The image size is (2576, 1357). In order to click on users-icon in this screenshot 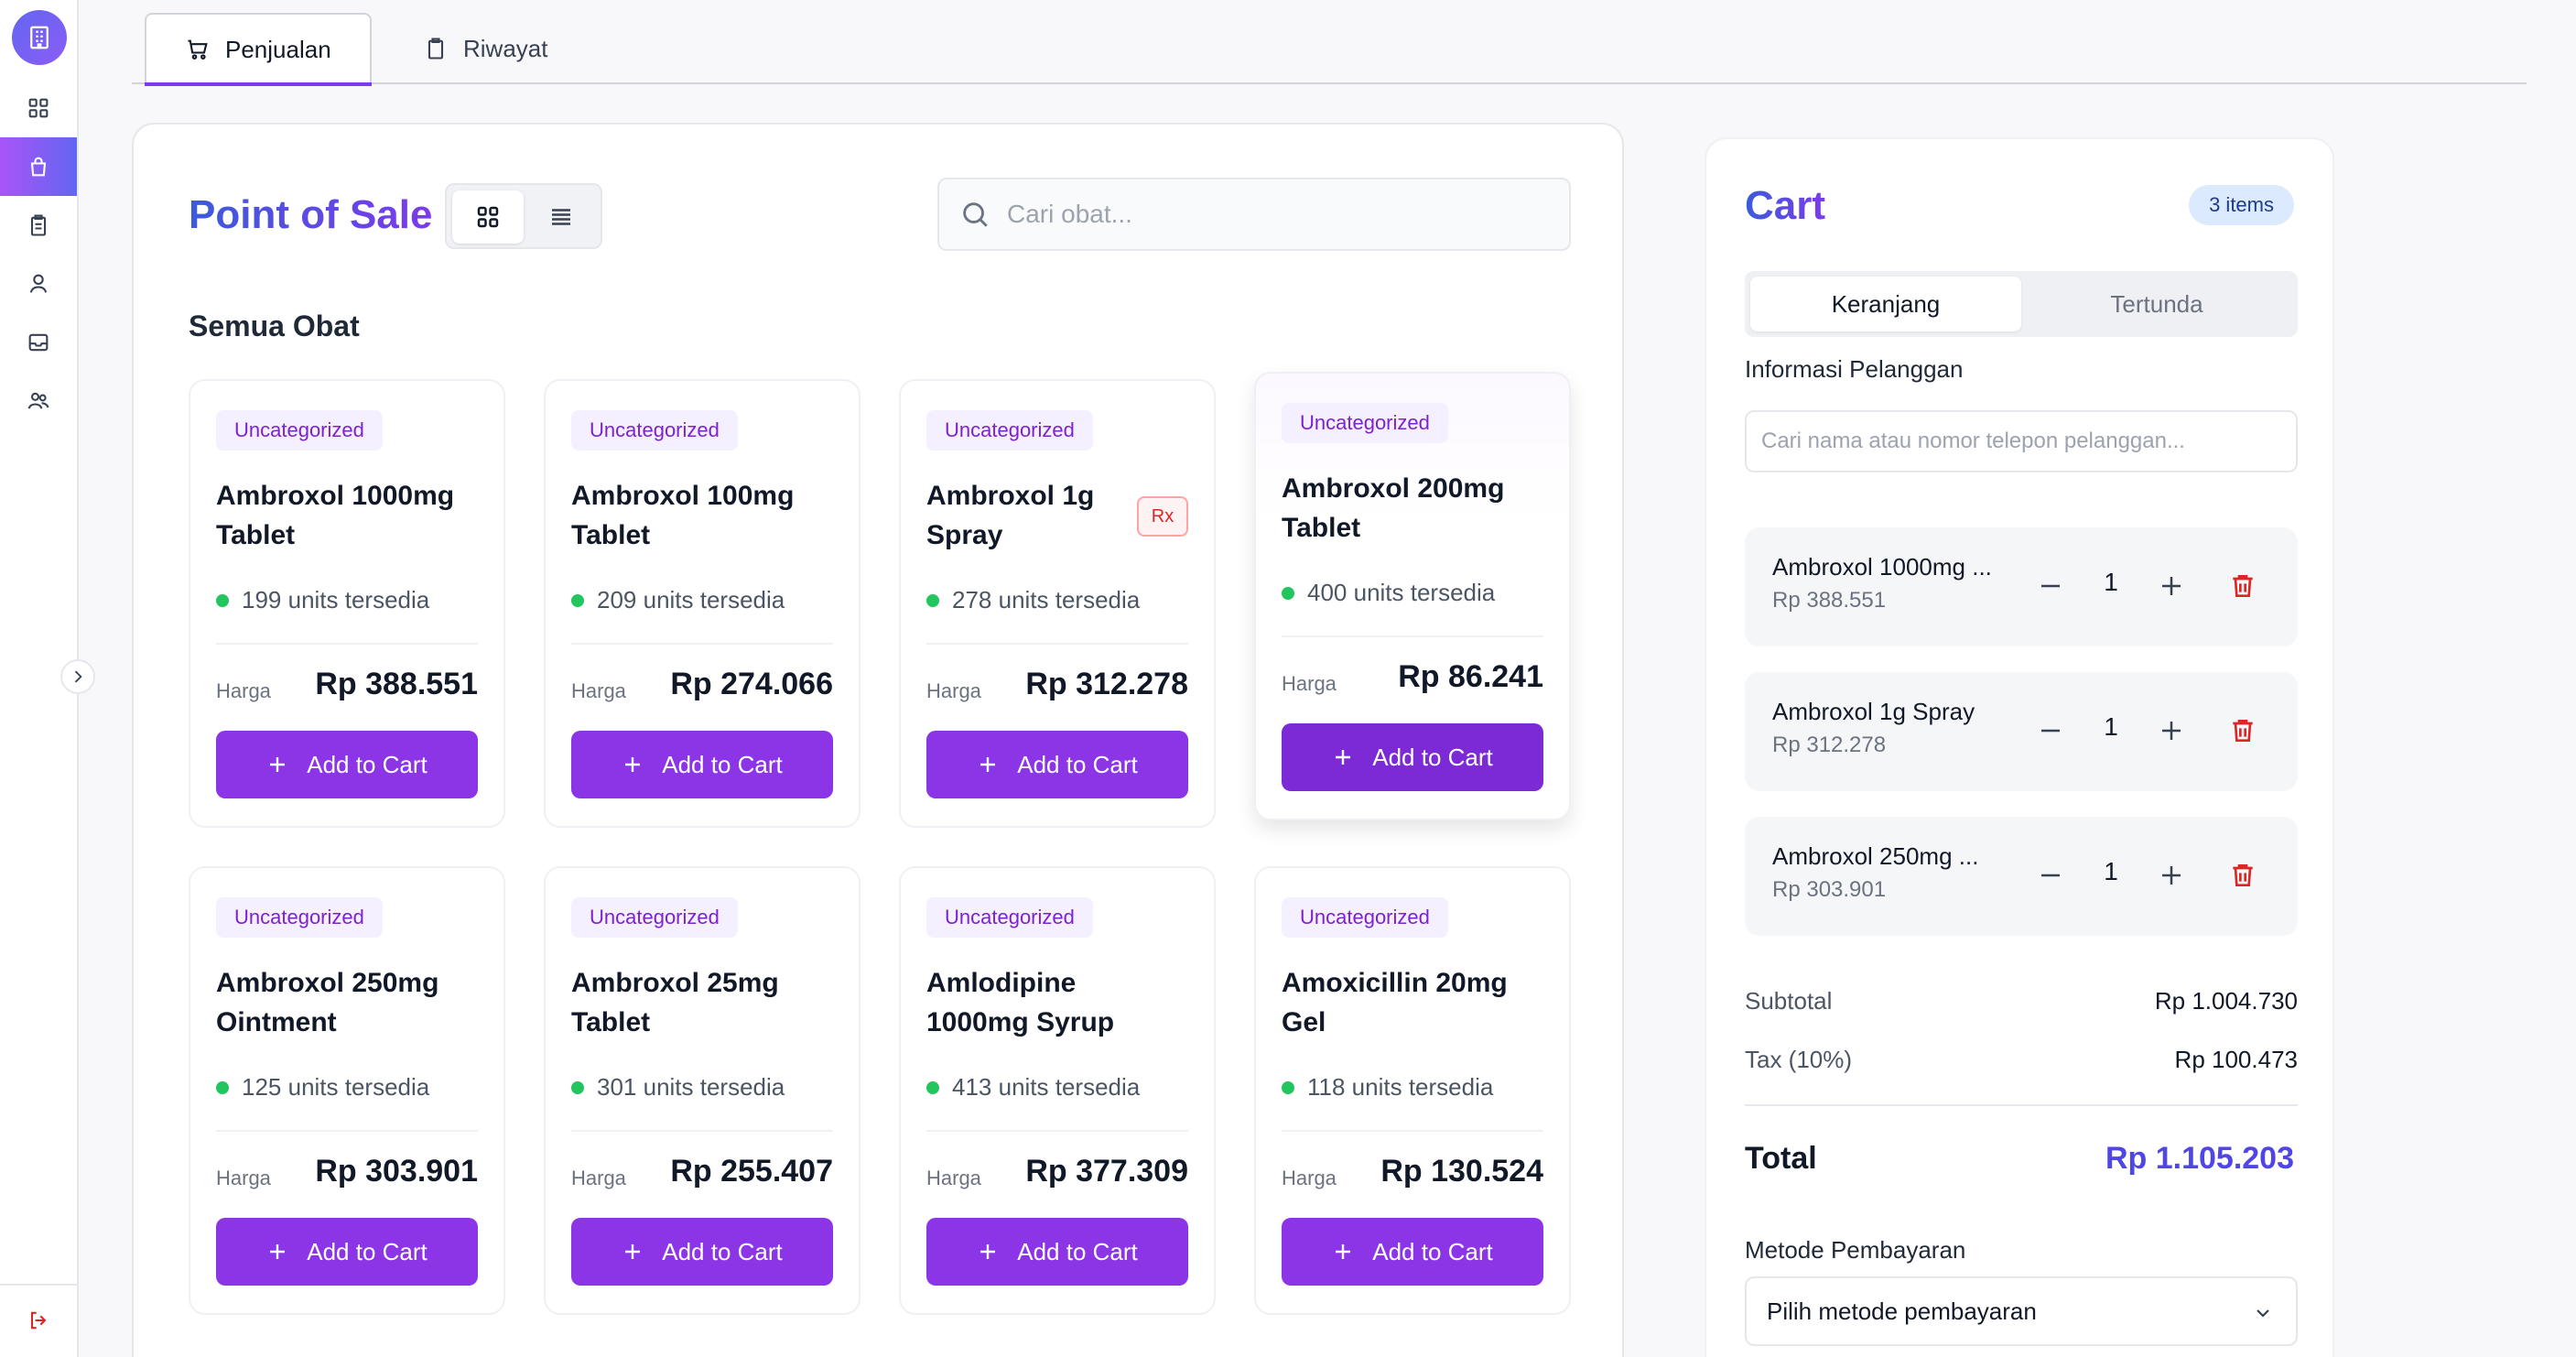, I will do `click(38, 400)`.